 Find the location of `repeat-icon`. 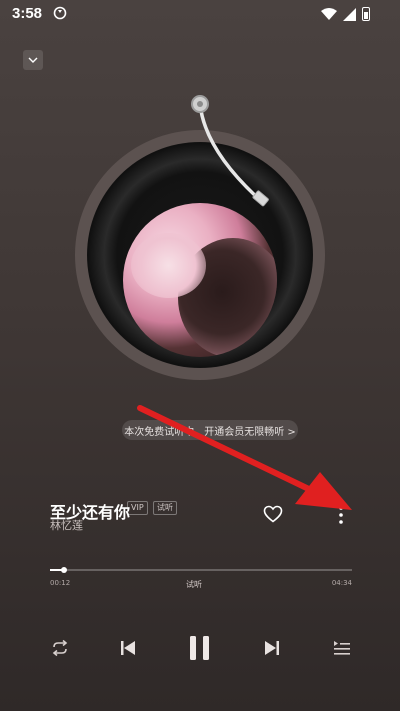

repeat-icon is located at coordinates (60, 648).